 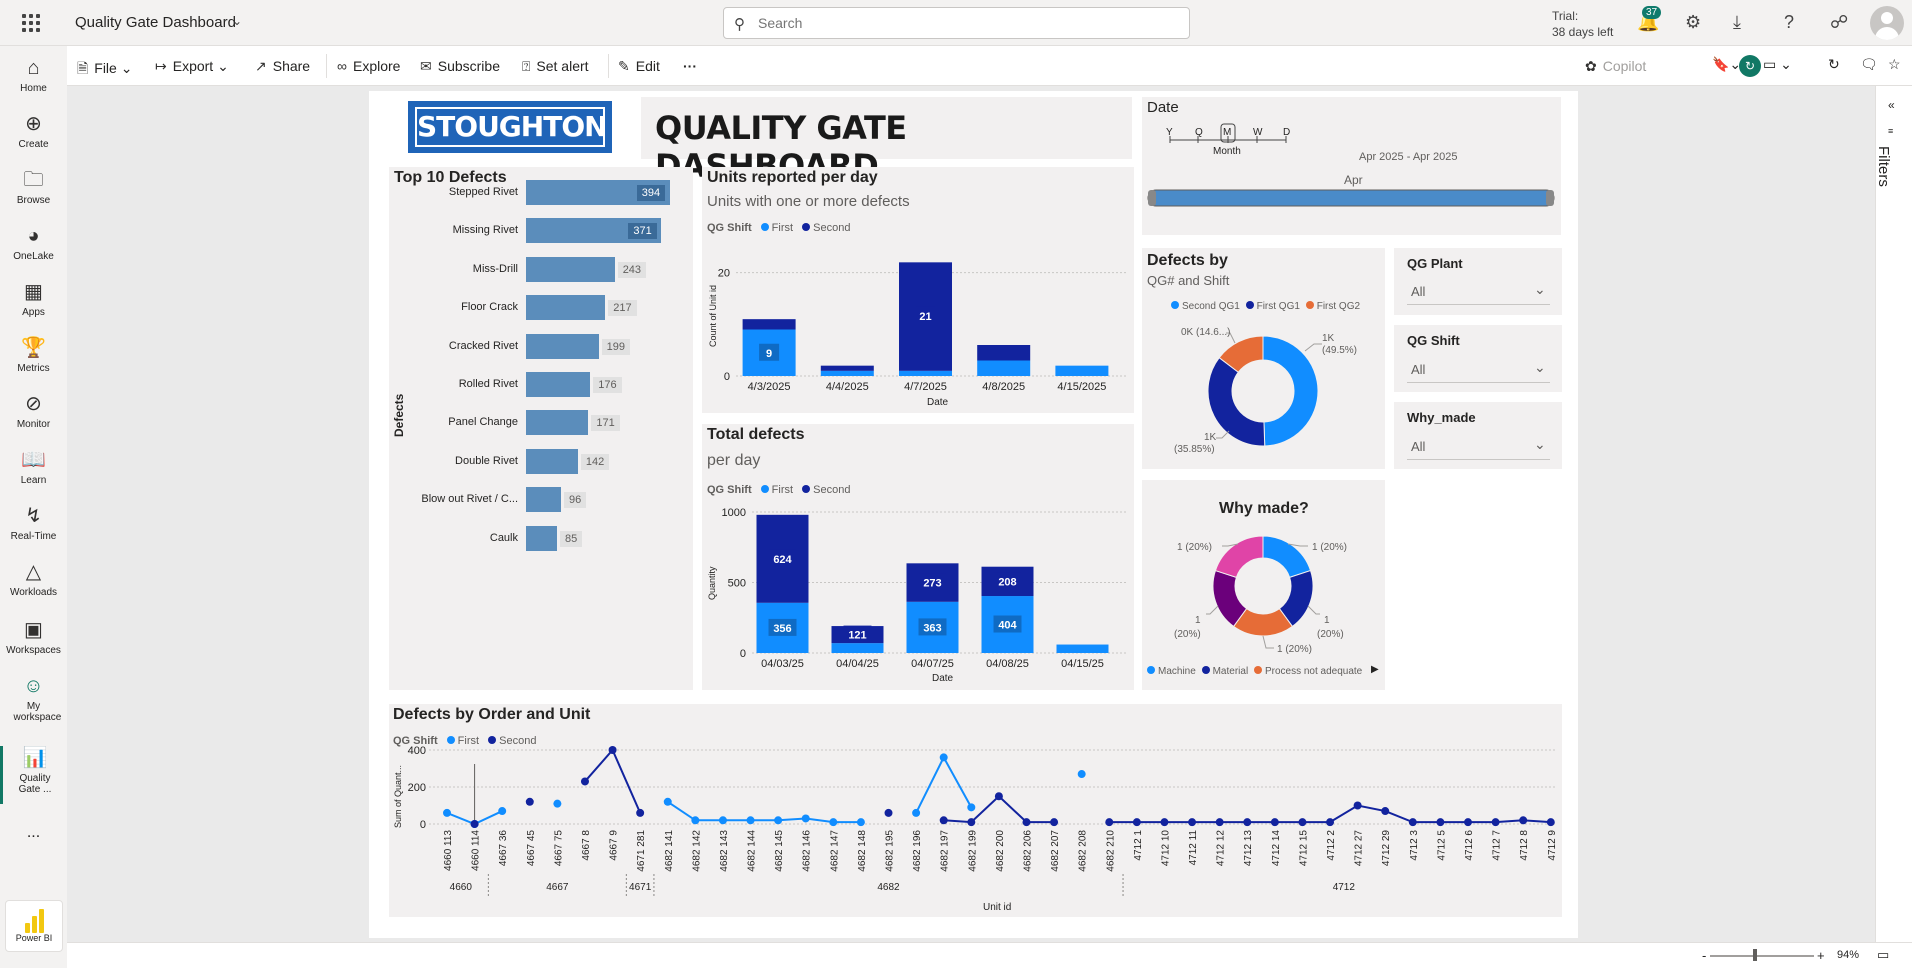 What do you see at coordinates (33, 698) in the screenshot?
I see `nav-my-workspace: ☺ My workspace` at bounding box center [33, 698].